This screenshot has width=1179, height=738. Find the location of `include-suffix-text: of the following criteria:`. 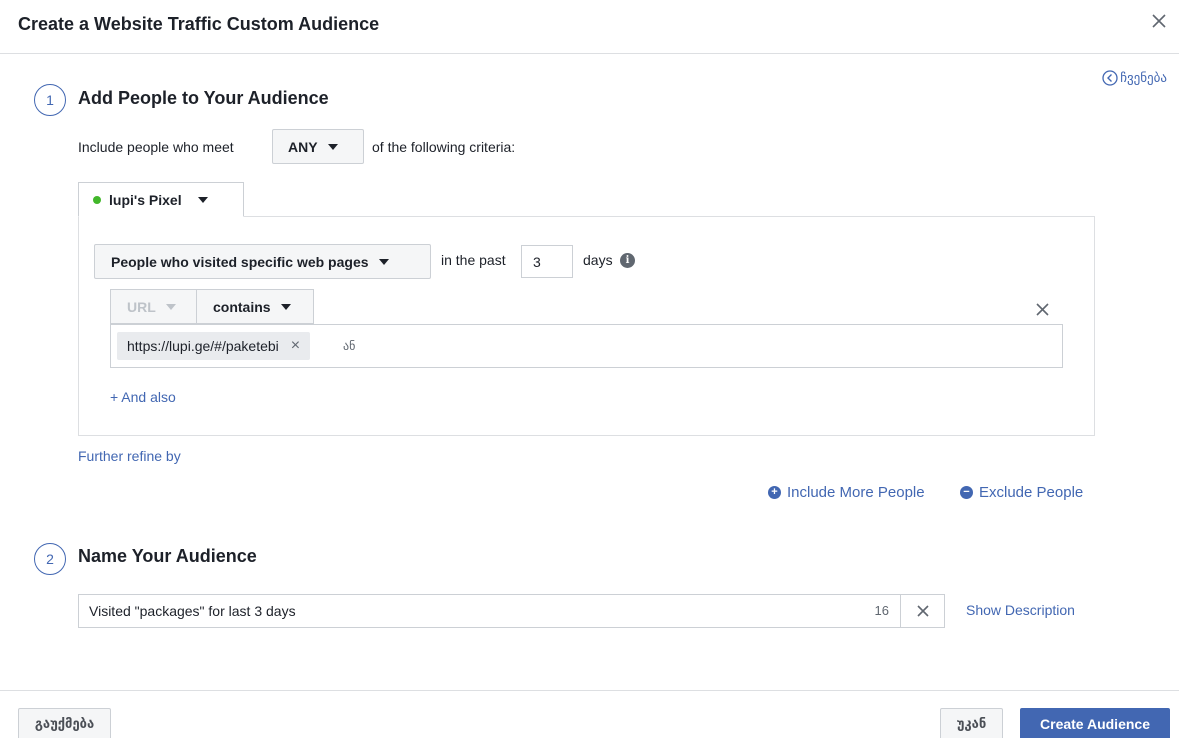

include-suffix-text: of the following criteria: is located at coordinates (444, 147).